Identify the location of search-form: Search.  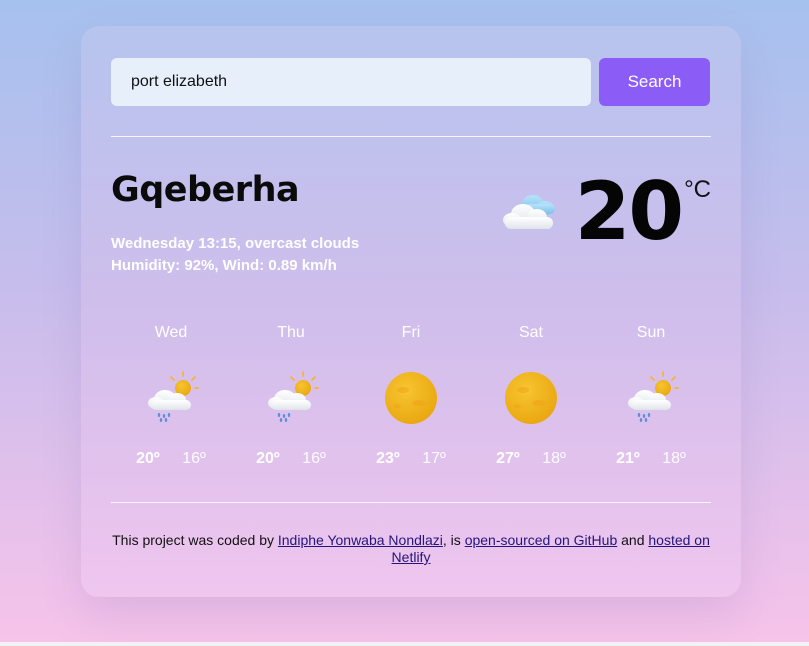
(411, 82).